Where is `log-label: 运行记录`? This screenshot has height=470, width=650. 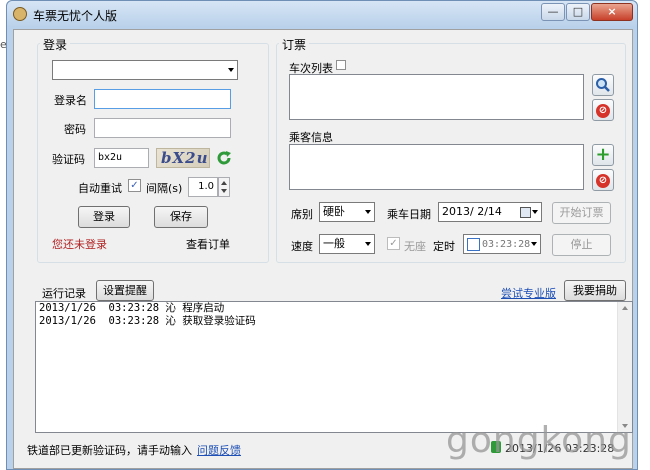
log-label: 运行记录 is located at coordinates (64, 293).